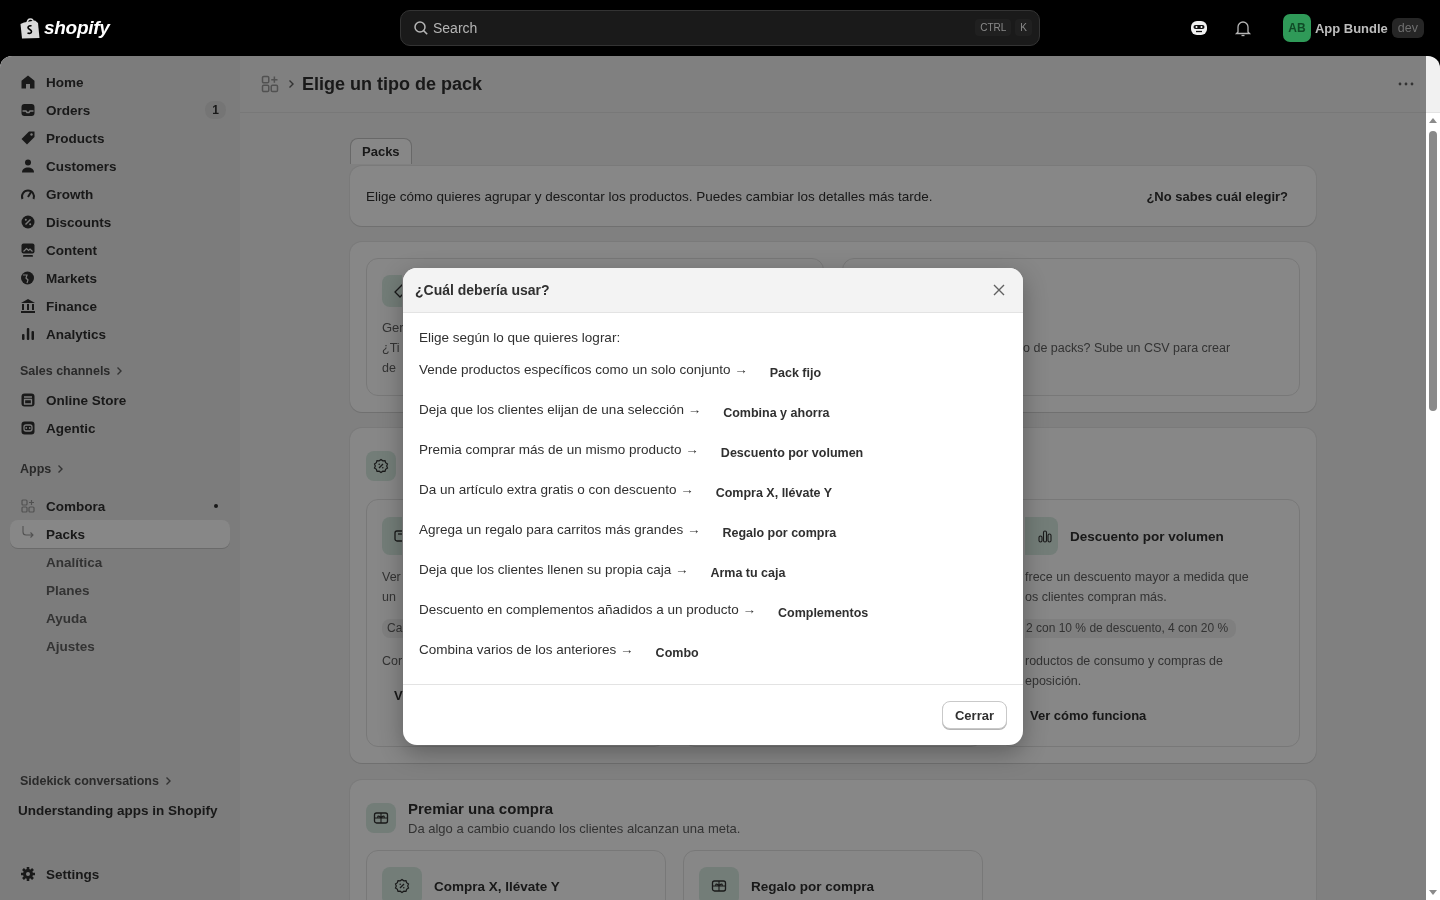 This screenshot has width=1440, height=900. What do you see at coordinates (28, 278) in the screenshot?
I see `globe-icon` at bounding box center [28, 278].